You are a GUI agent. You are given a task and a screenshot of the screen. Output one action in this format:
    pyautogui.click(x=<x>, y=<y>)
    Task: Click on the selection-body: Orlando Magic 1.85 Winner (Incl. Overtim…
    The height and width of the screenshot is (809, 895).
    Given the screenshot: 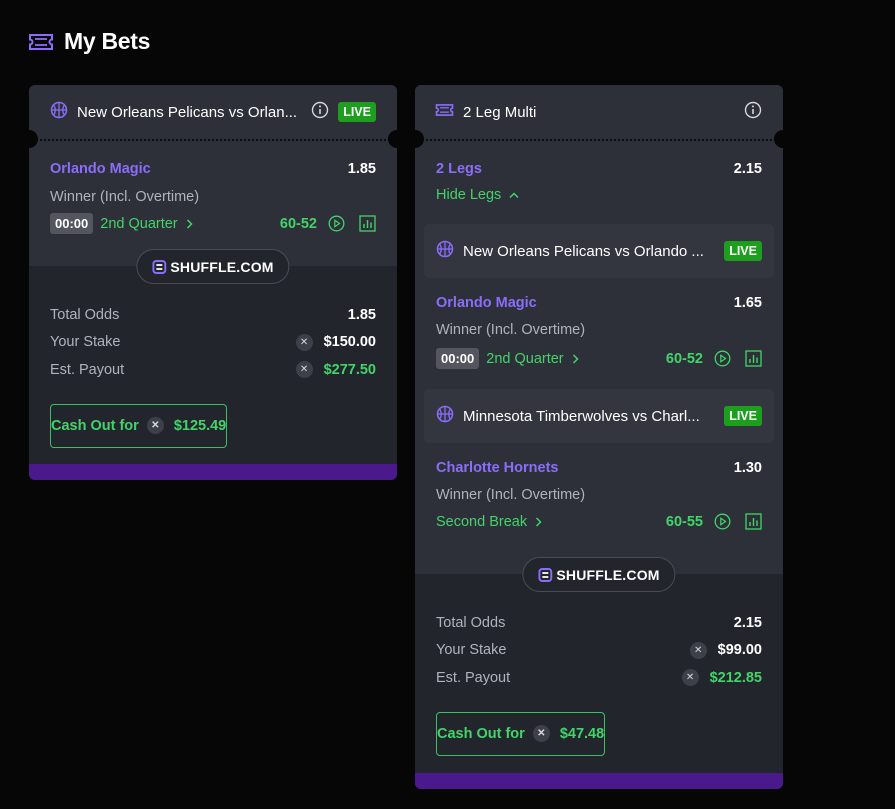 What is the action you would take?
    pyautogui.click(x=213, y=186)
    